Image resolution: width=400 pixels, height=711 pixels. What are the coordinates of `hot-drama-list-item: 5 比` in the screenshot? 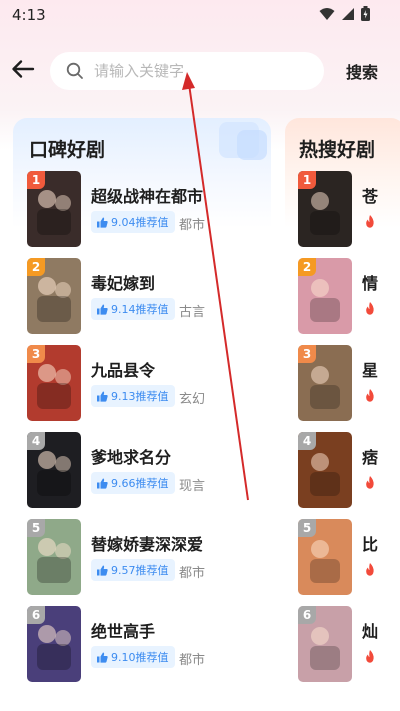 It's located at (342, 559).